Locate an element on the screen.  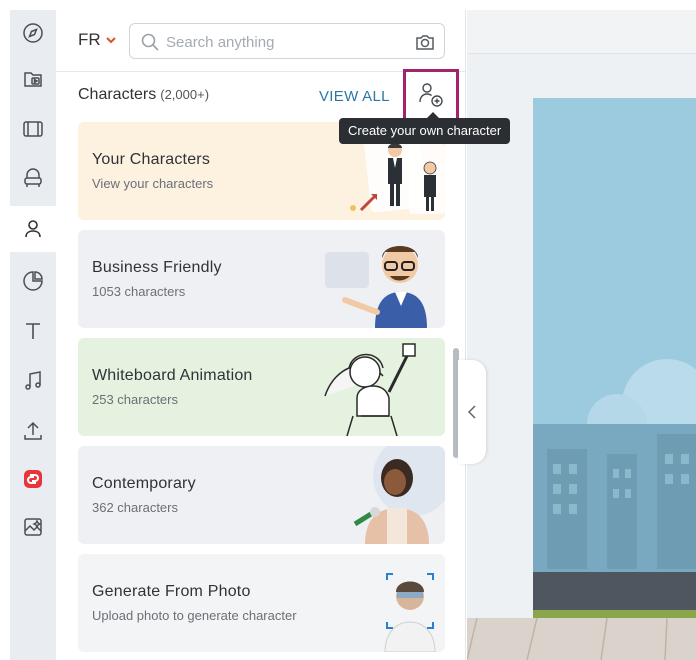
section-title: Characters (2,000+) is located at coordinates (143, 95).